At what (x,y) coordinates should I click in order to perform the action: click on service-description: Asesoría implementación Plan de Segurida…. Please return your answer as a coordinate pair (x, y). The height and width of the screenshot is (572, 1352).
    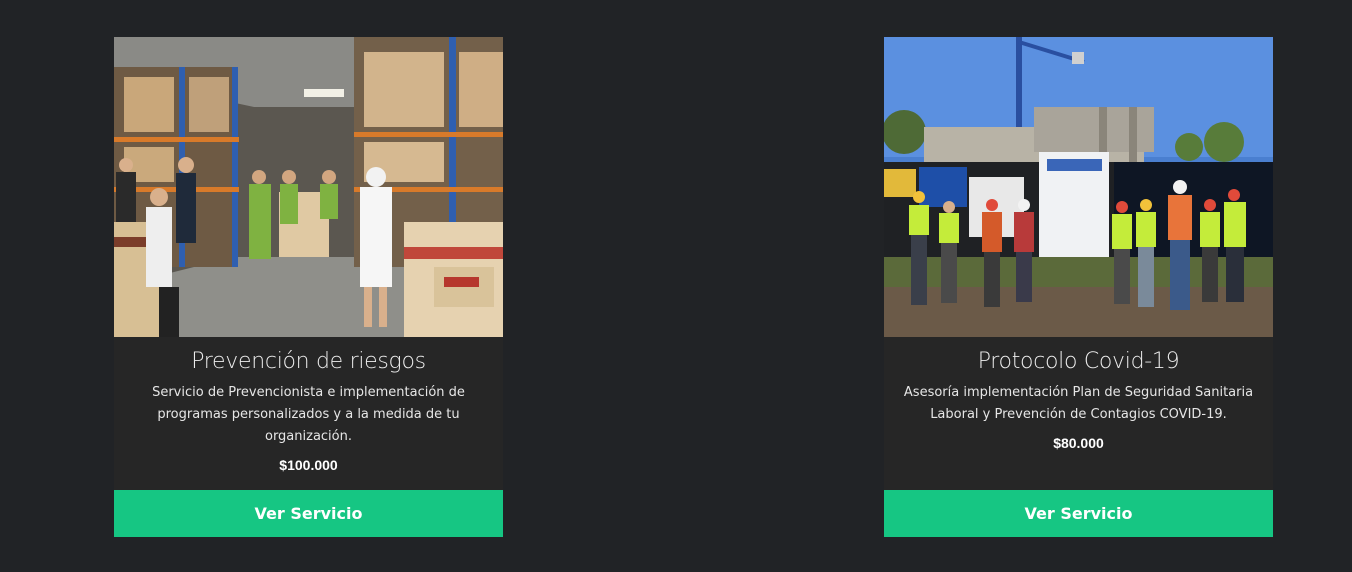
    Looking at the image, I should click on (1078, 403).